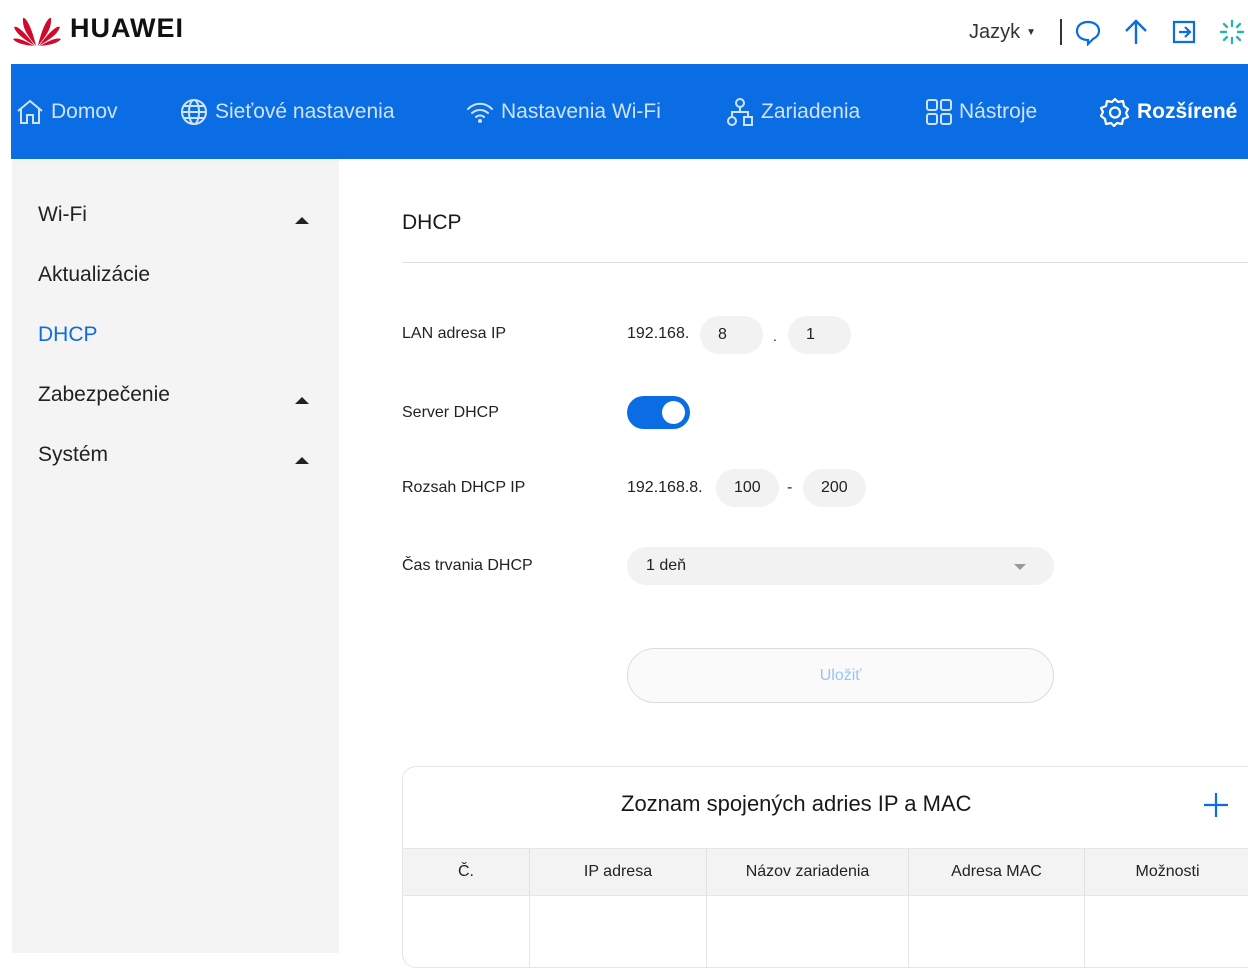 The image size is (1248, 968). I want to click on nav-item-label: Domov, so click(84, 111).